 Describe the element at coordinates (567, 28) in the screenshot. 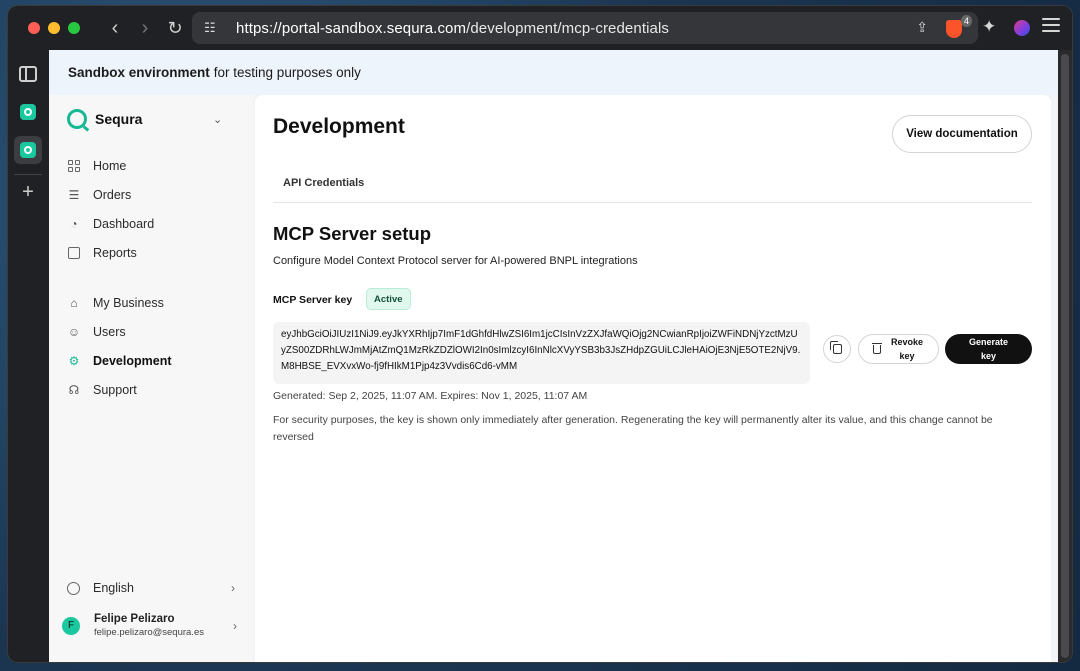

I see `url-path: /development/mcp-credentials` at that location.